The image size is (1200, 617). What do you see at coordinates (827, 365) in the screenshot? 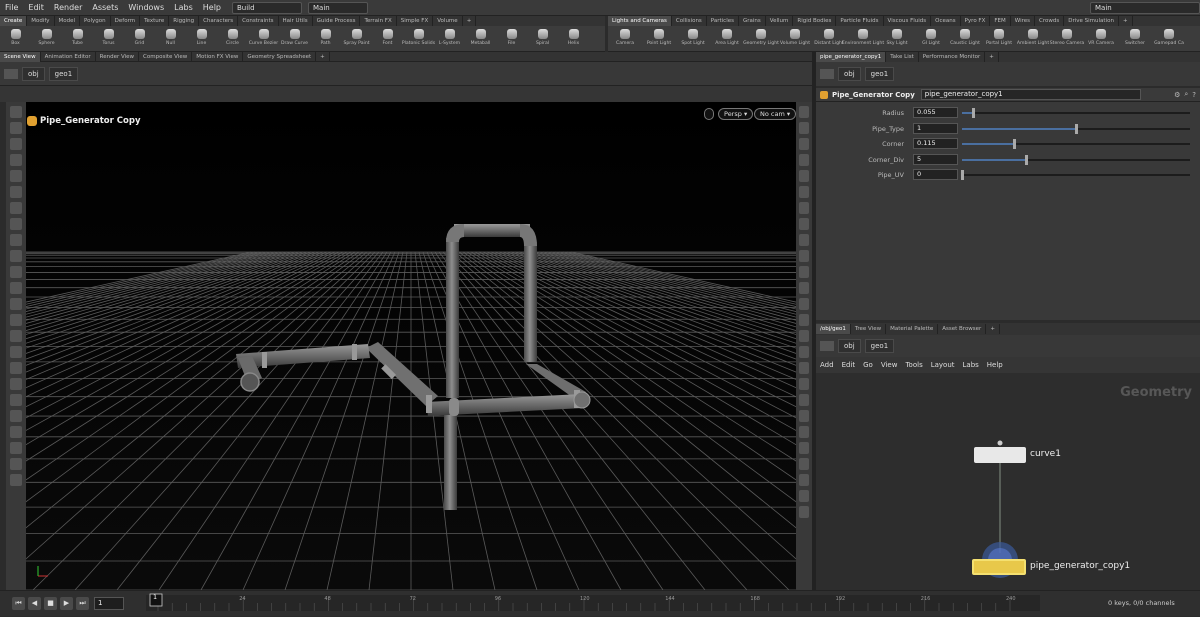
I see `network-menu-0: Add` at bounding box center [827, 365].